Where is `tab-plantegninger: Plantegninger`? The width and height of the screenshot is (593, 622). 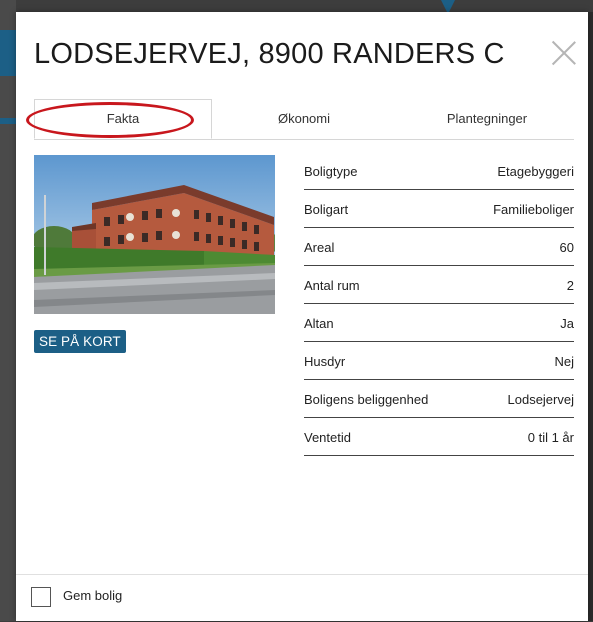
tab-plantegninger: Plantegninger is located at coordinates (487, 119).